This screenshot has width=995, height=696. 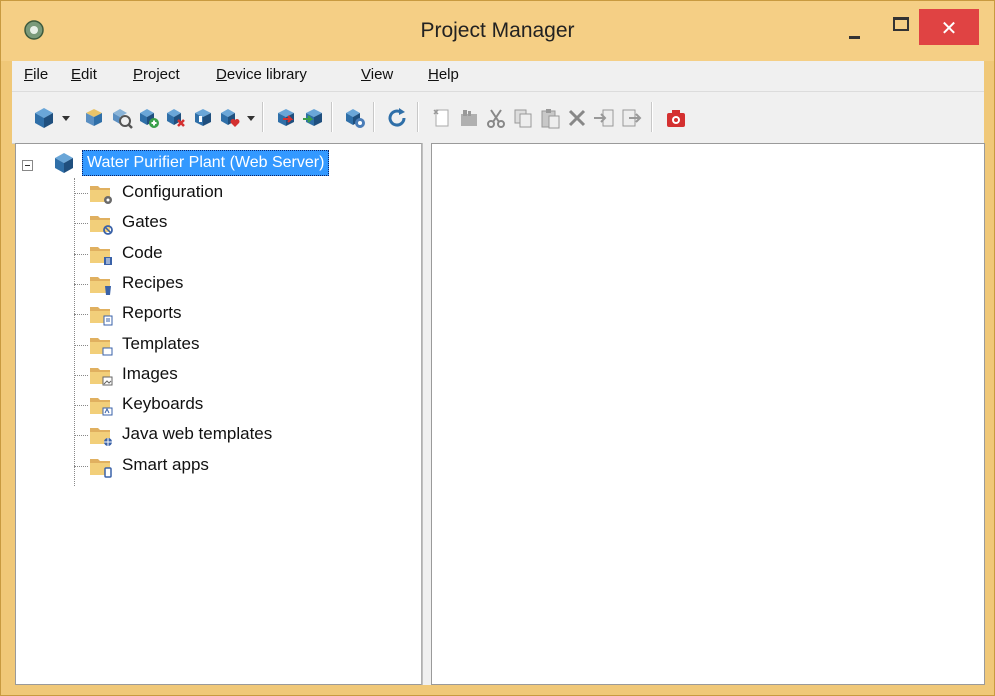 I want to click on project-cube-icon, so click(x=64, y=163).